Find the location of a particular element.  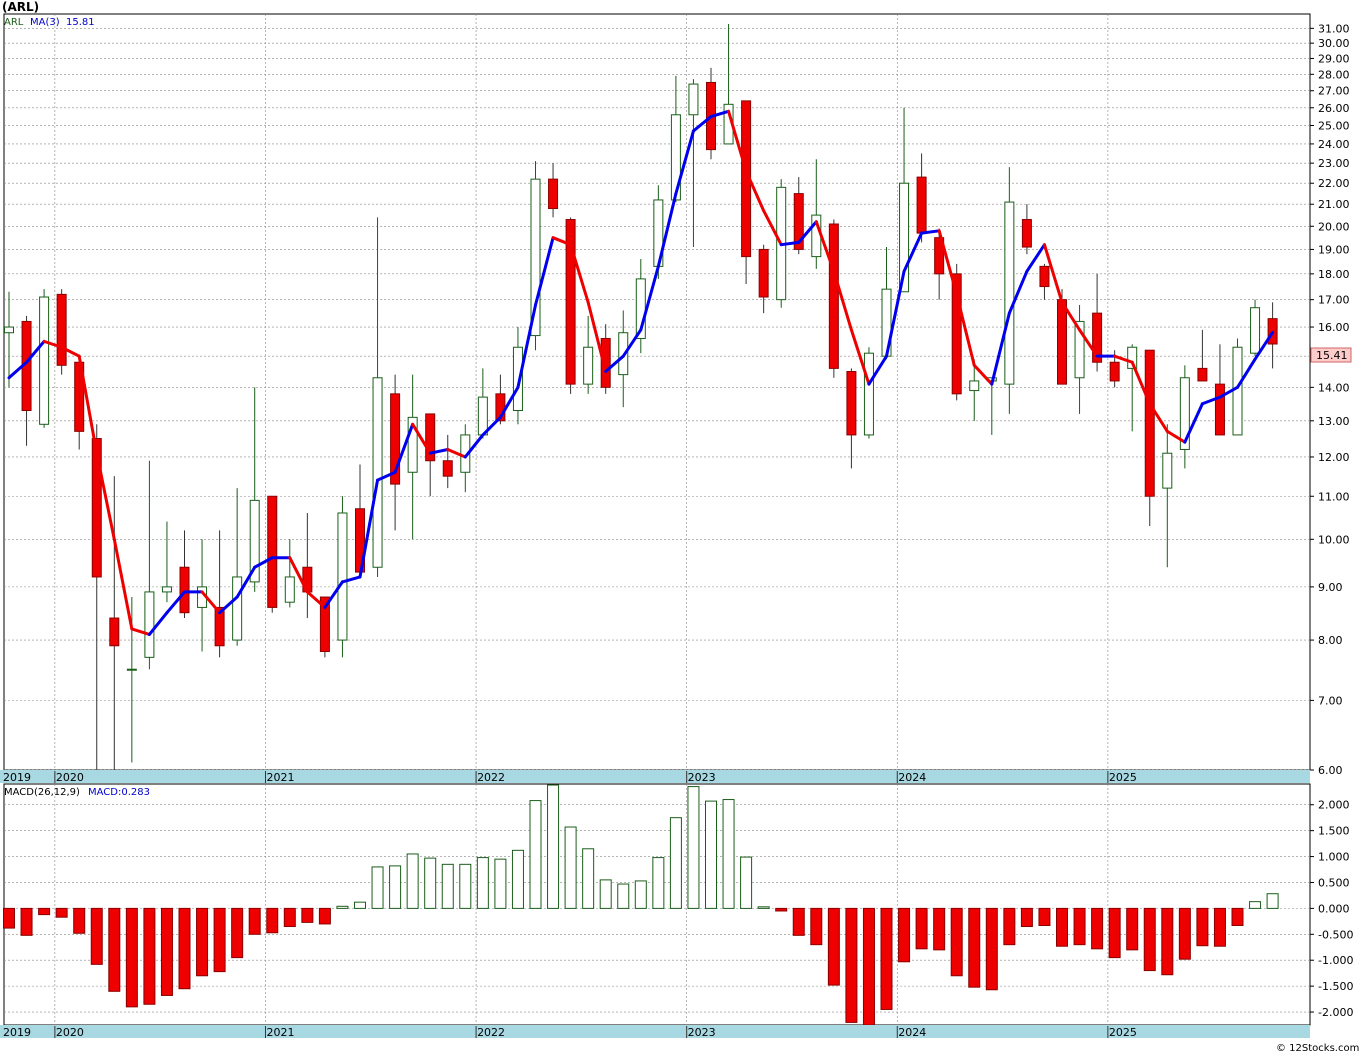

price-y-tick-label: 9.00 is located at coordinates (1330, 587).